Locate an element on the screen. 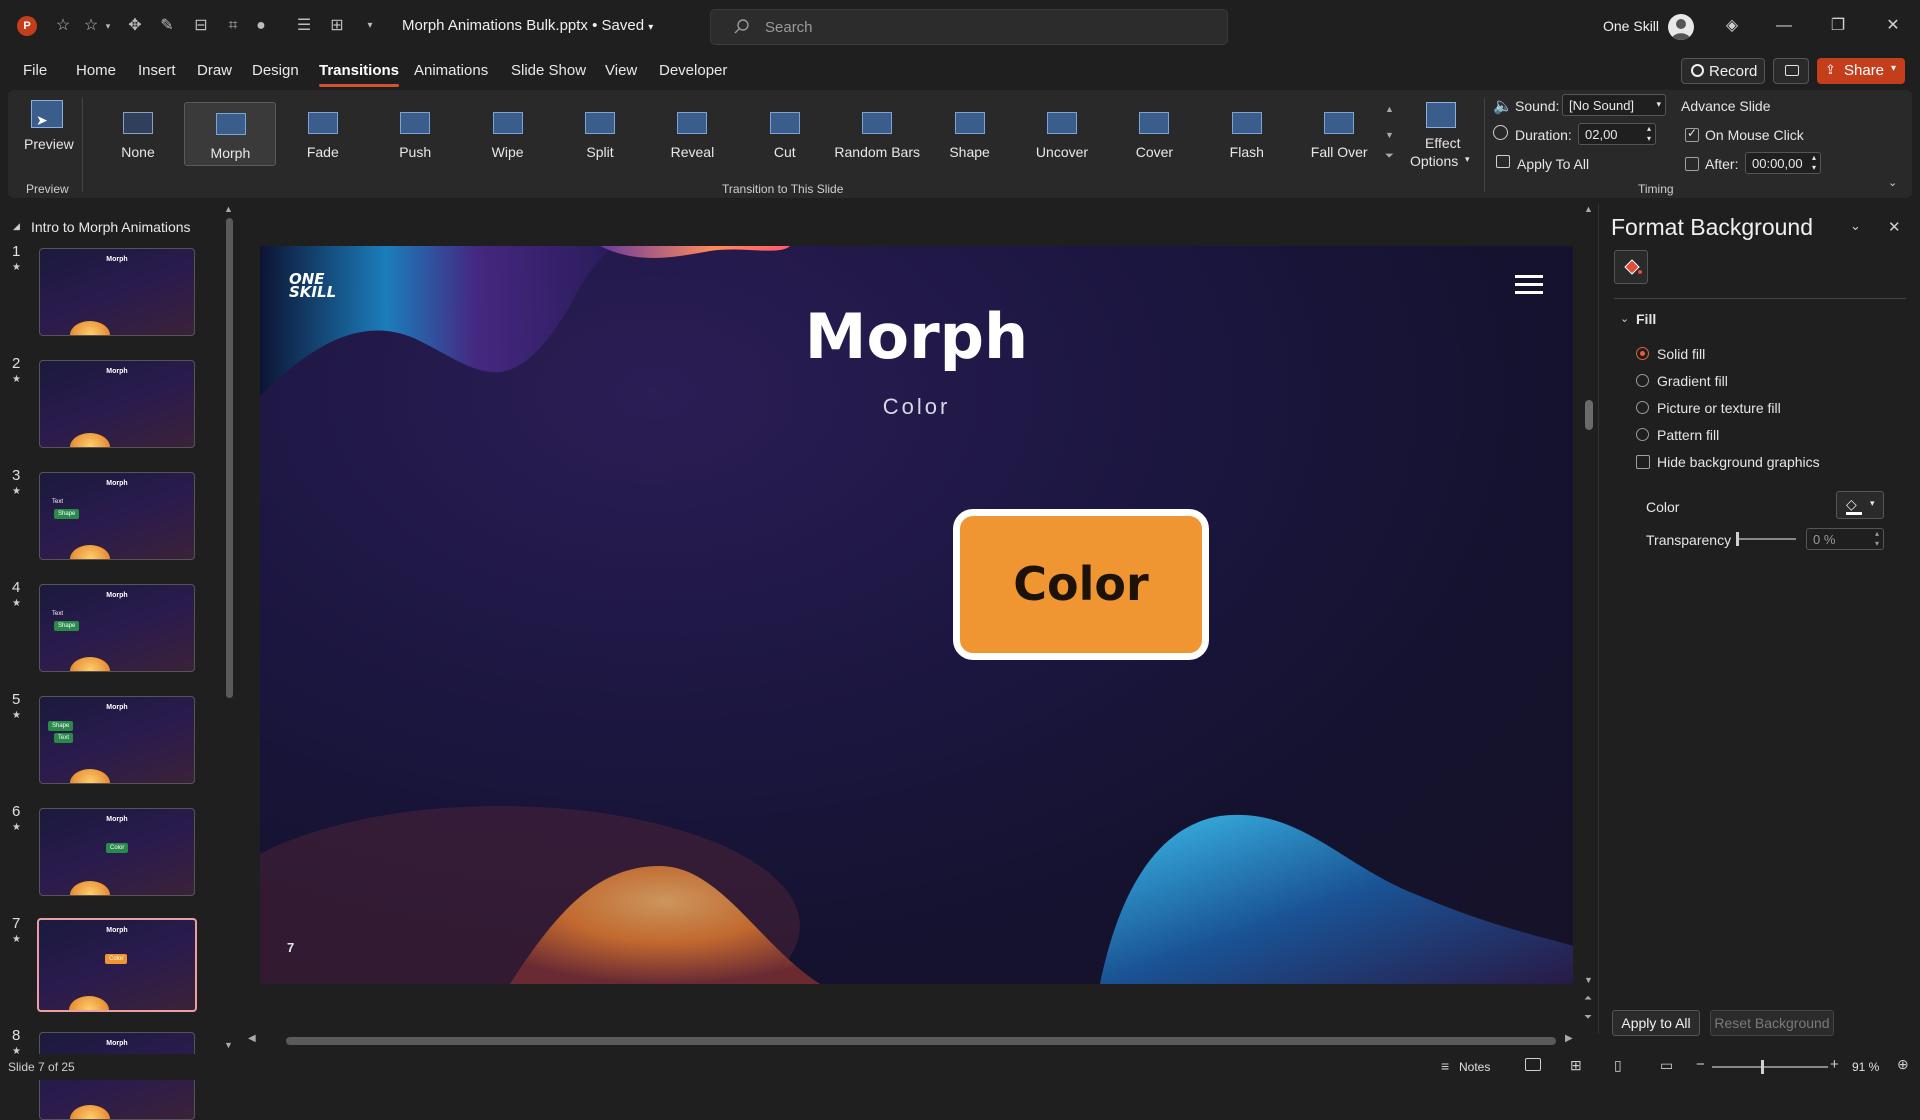 The height and width of the screenshot is (1120, 1920). move-icon: ✥ is located at coordinates (135, 26).